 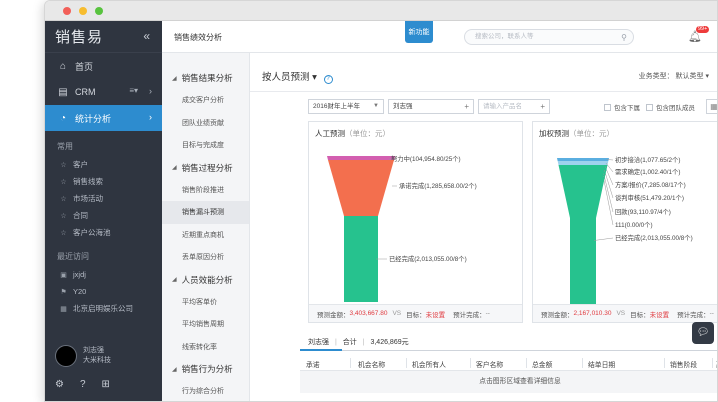 I want to click on column-header: 承诺, so click(x=313, y=364).